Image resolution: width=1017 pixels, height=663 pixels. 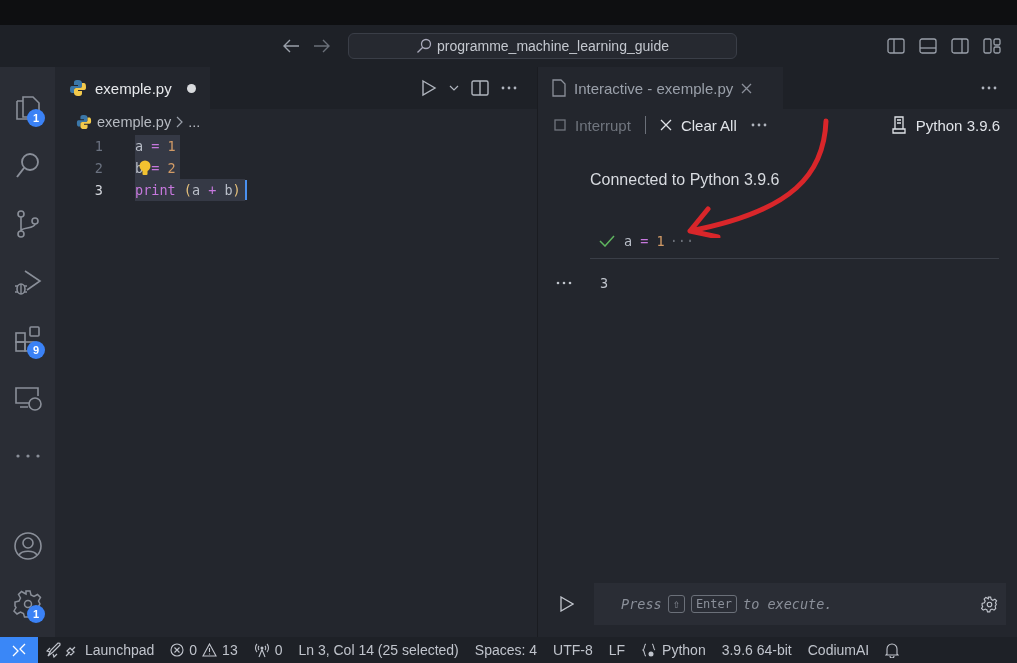 What do you see at coordinates (800, 604) in the screenshot?
I see `code-input-field: Press ⇧ Enter to execute.` at bounding box center [800, 604].